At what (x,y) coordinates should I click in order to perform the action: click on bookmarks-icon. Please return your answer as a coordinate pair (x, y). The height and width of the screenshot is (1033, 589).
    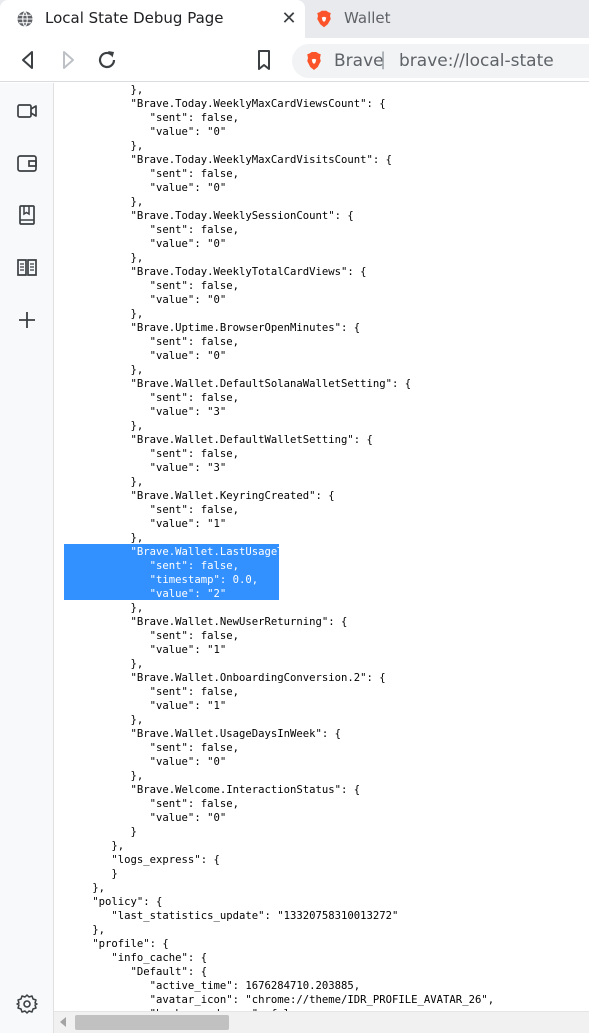
    Looking at the image, I should click on (27, 215).